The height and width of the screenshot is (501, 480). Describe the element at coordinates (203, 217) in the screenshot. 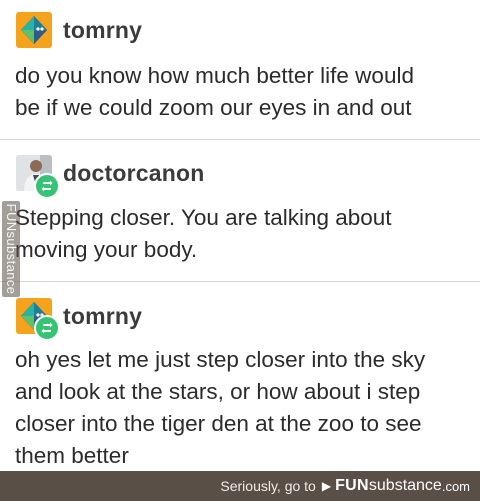

I see `text-line: Stepping closer. You are talking about` at that location.